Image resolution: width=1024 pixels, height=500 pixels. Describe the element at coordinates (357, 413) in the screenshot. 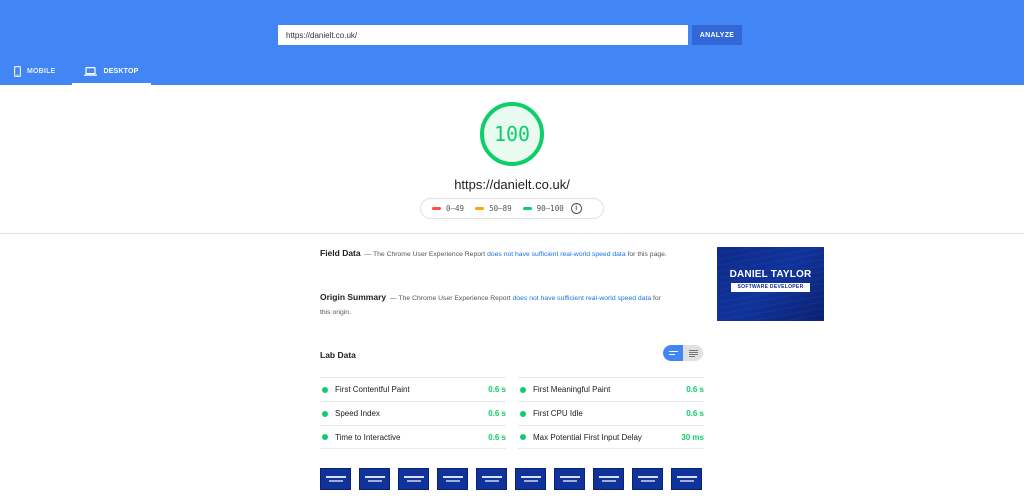

I see `metric-label: Speed Index` at that location.